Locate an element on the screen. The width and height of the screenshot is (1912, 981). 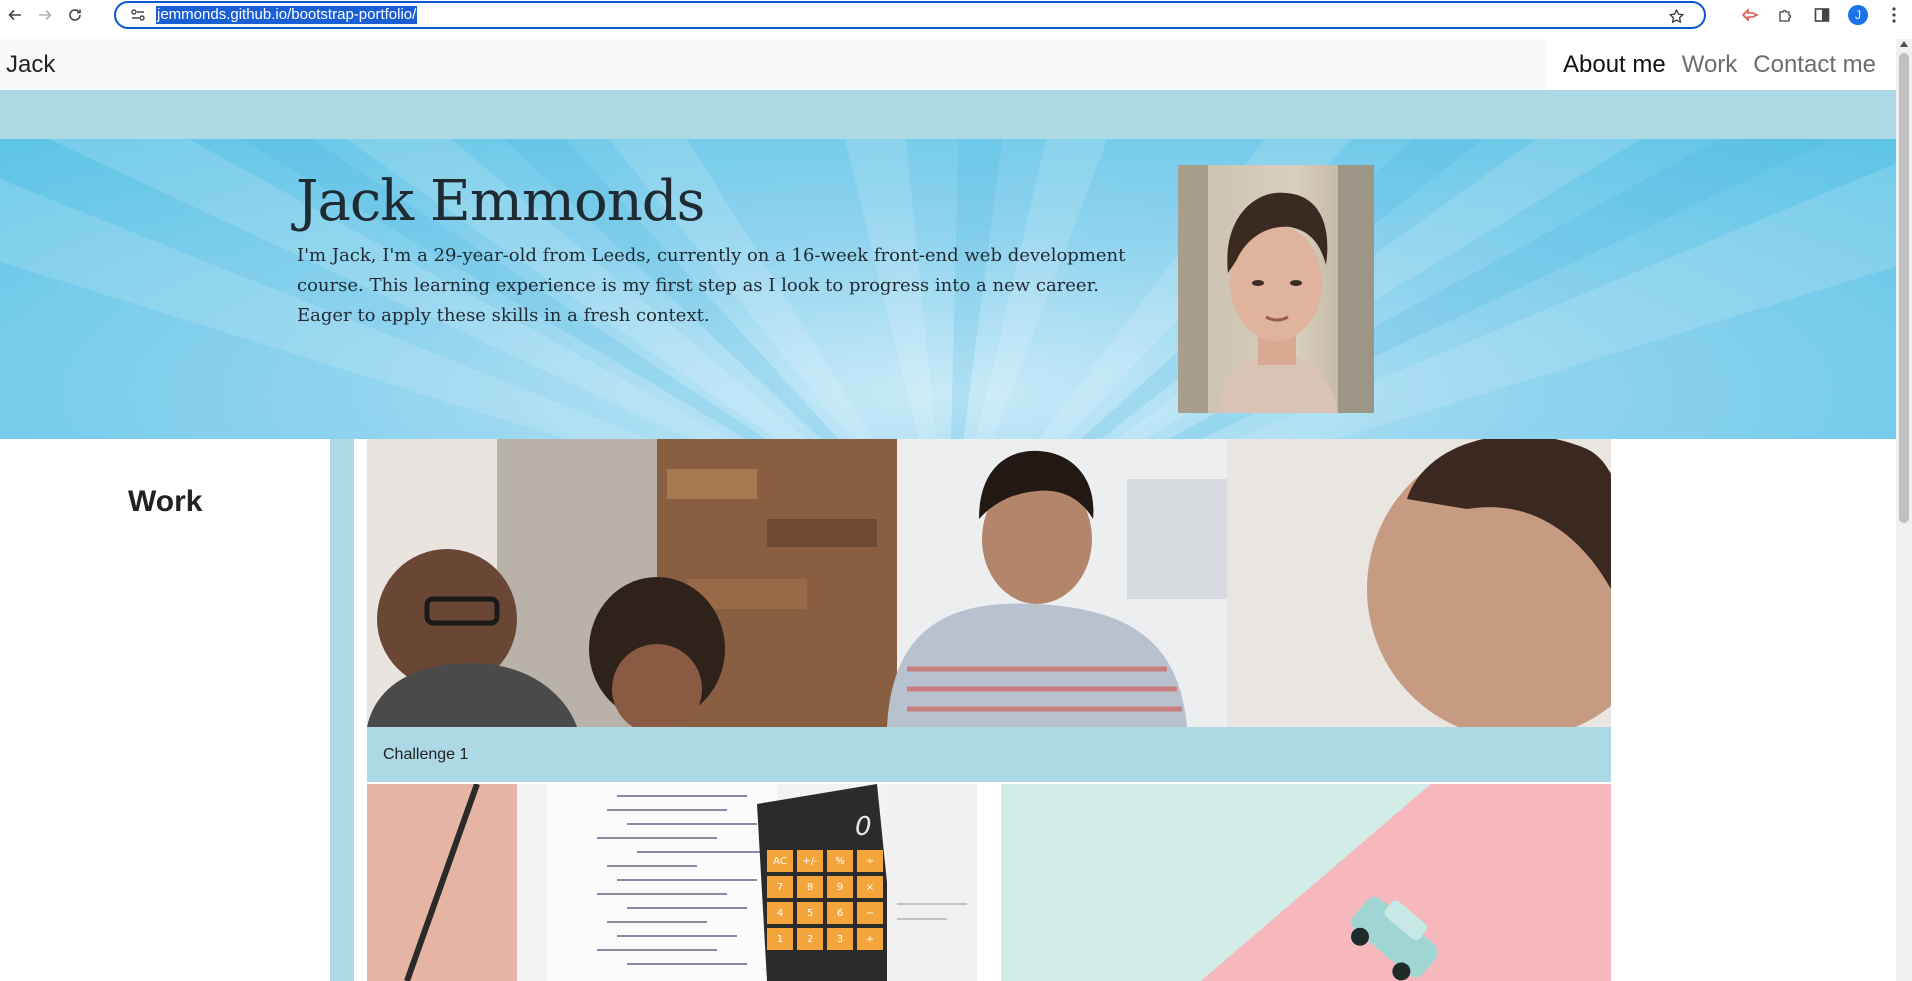
challenge-1-title: Challenge 1 is located at coordinates (426, 754).